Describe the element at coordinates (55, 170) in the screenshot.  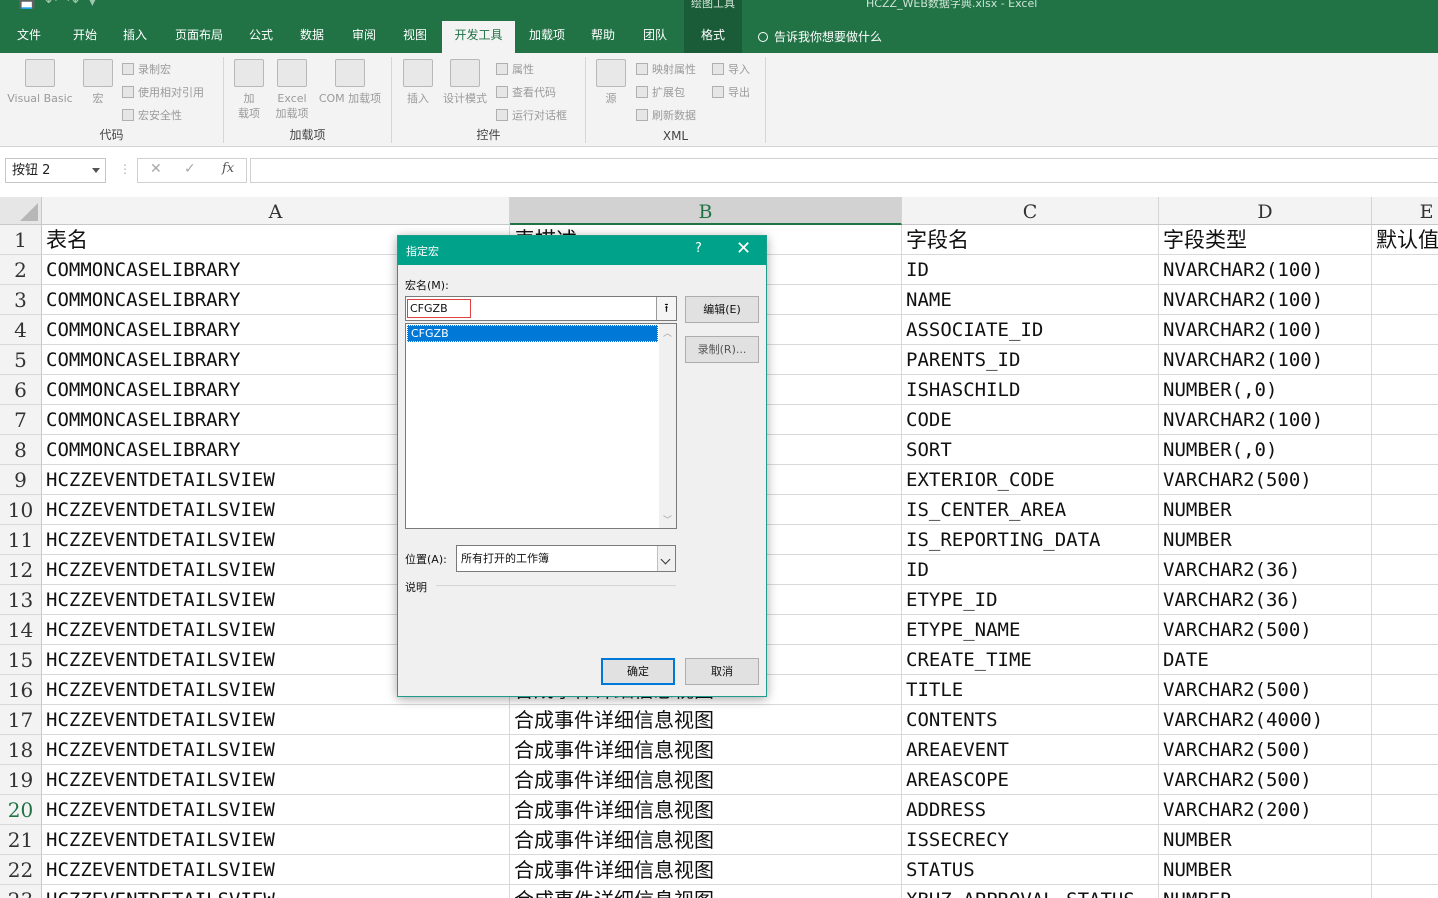
I see `name-box: 按钮 2` at that location.